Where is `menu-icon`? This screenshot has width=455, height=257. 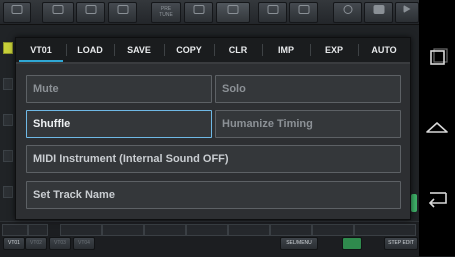
menu-icon is located at coordinates (17, 9).